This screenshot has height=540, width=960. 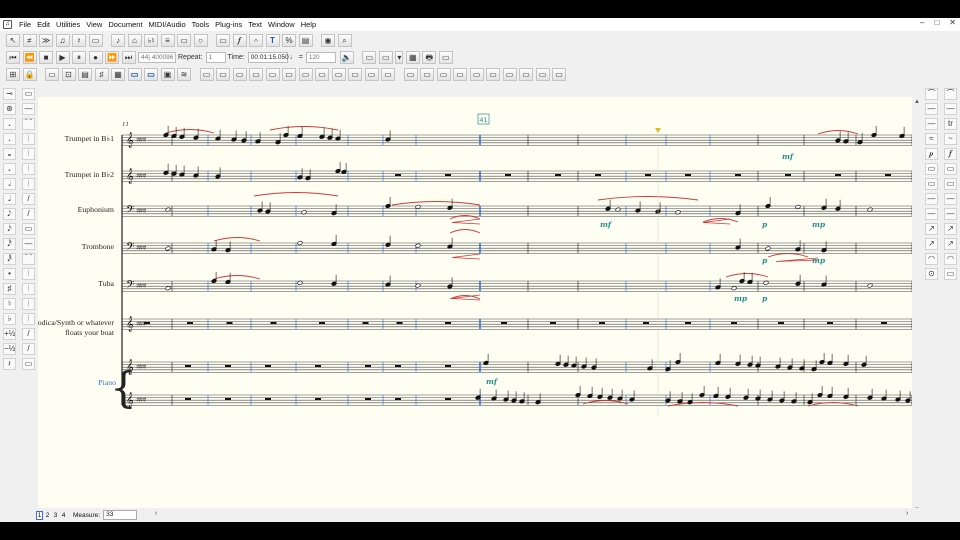 What do you see at coordinates (215, 57) in the screenshot?
I see `repeat-field: 1` at bounding box center [215, 57].